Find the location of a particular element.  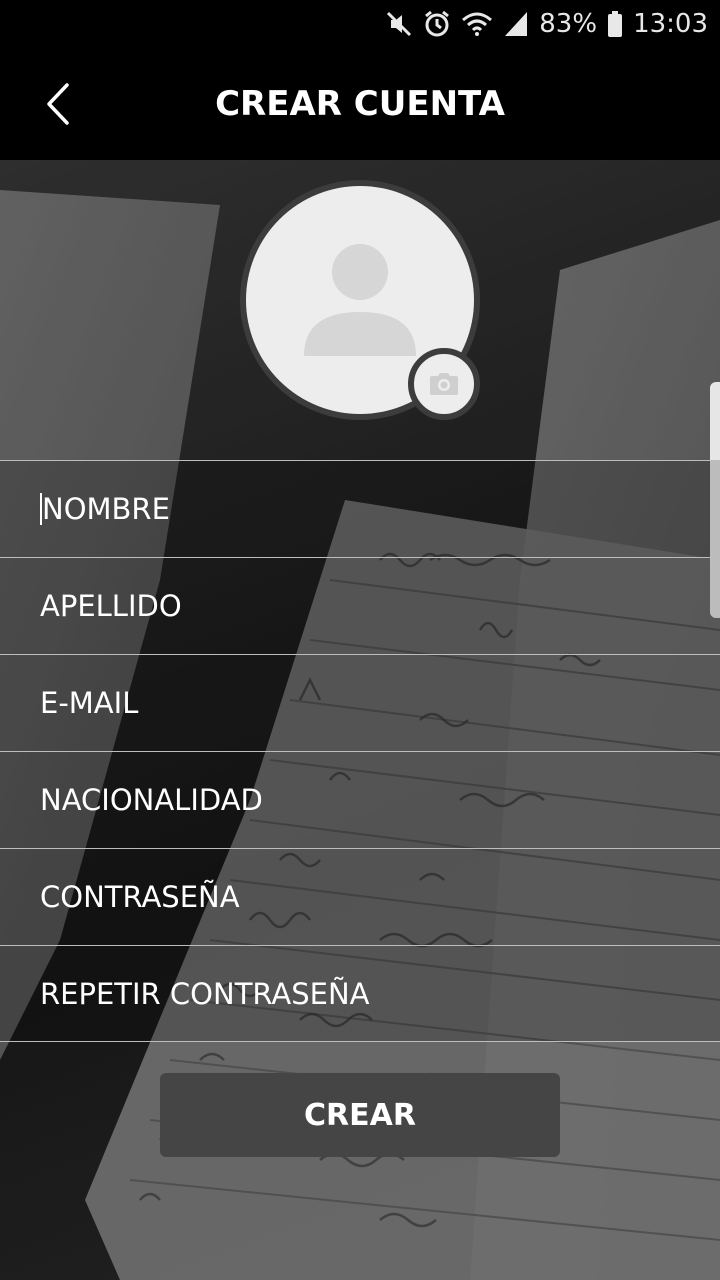

password-placeholder: CONTRASEÑA is located at coordinates (140, 897).